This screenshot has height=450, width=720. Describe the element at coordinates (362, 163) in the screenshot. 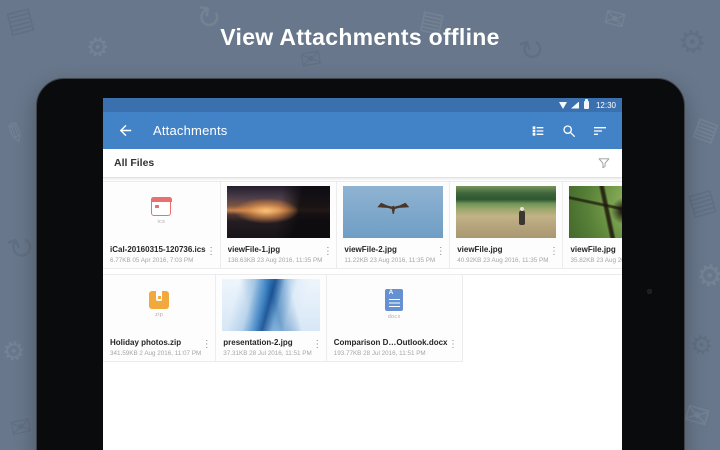

I see `all-files-bar: All Files` at that location.